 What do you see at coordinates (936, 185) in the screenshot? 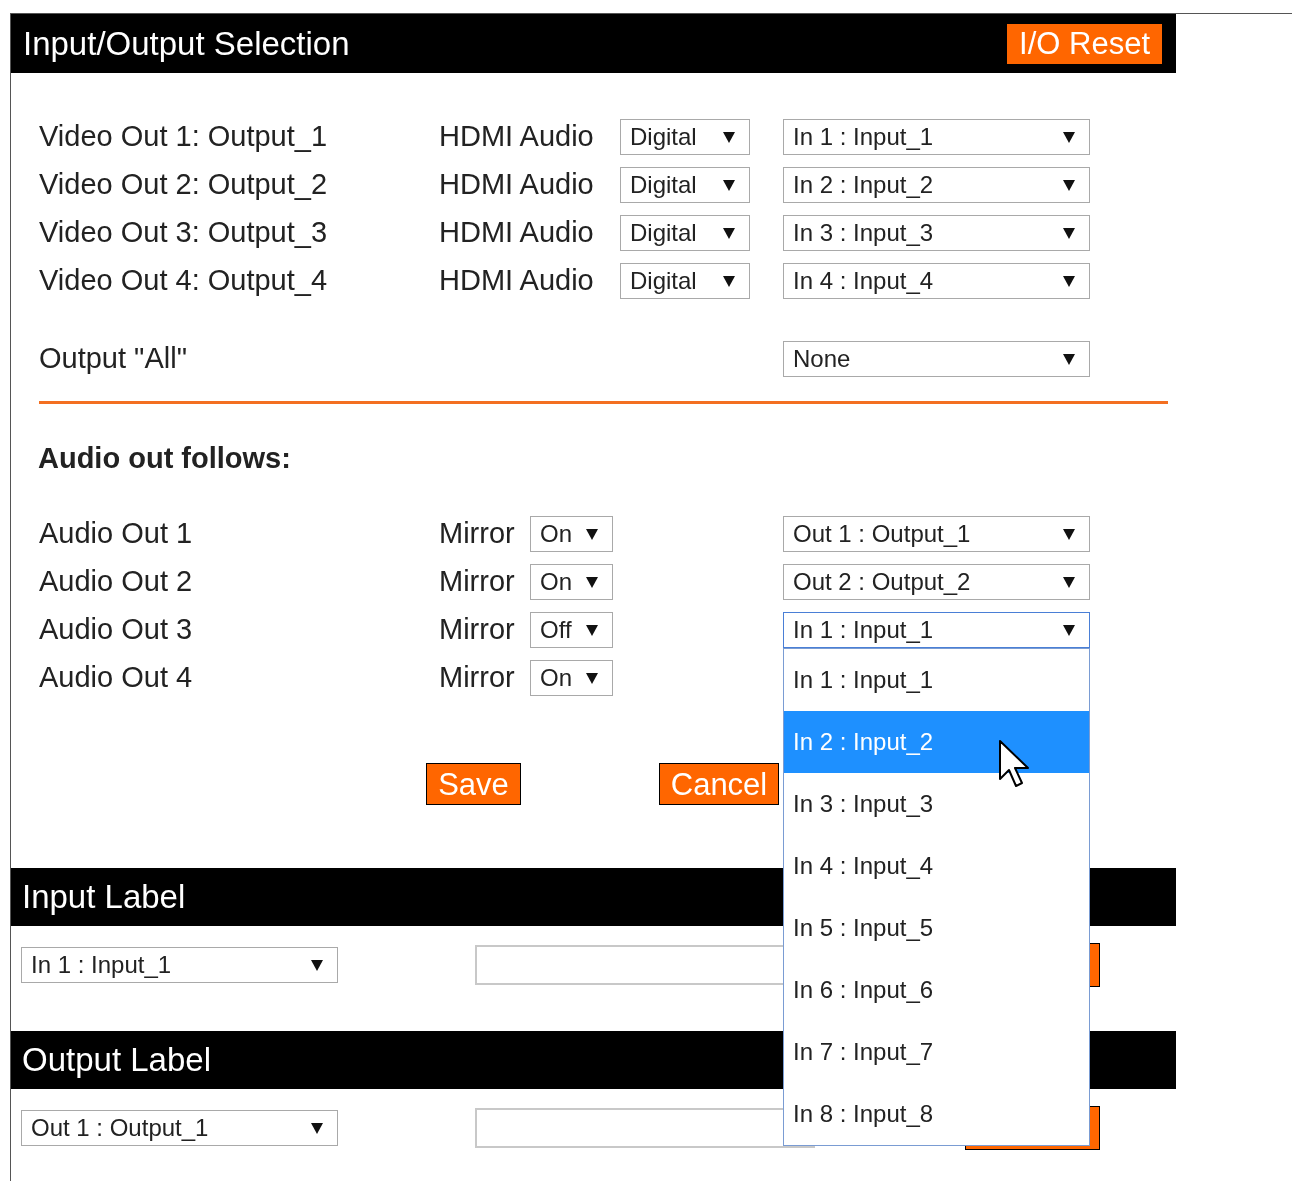
I see `source-dropdown: In 2 : Input_2` at bounding box center [936, 185].